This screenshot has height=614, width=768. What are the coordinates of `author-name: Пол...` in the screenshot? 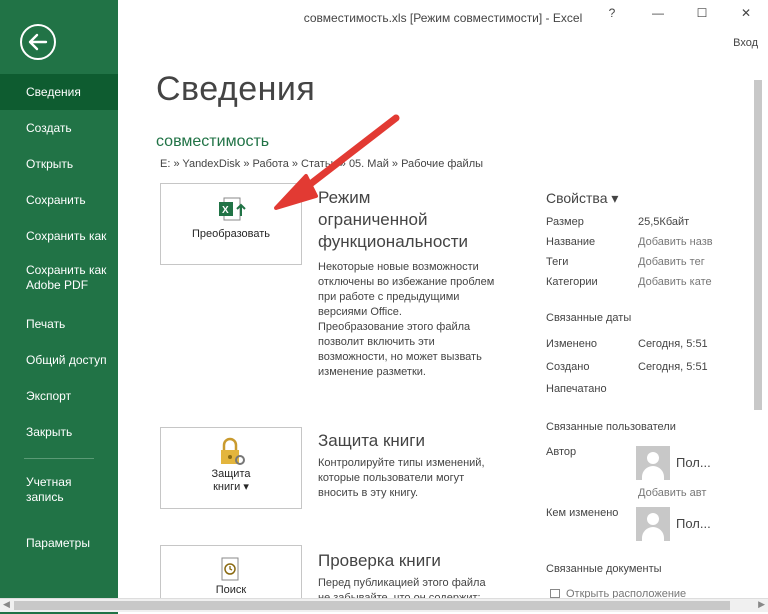 It's located at (693, 462).